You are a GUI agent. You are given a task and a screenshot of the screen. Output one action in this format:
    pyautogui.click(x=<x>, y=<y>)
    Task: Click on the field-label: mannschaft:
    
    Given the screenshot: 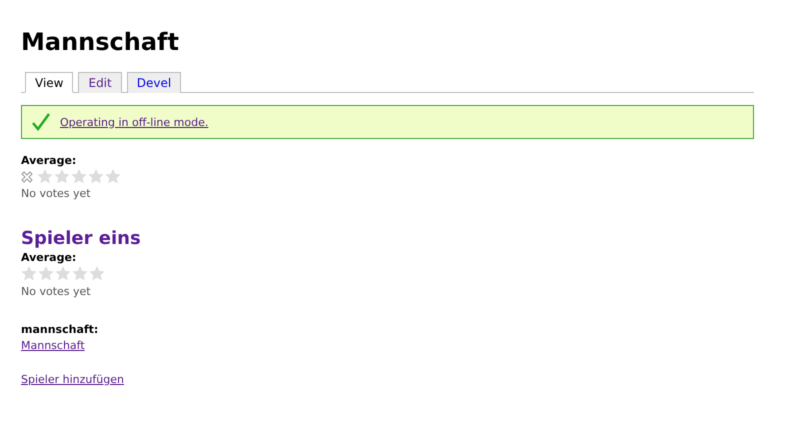 What is the action you would take?
    pyautogui.click(x=60, y=329)
    